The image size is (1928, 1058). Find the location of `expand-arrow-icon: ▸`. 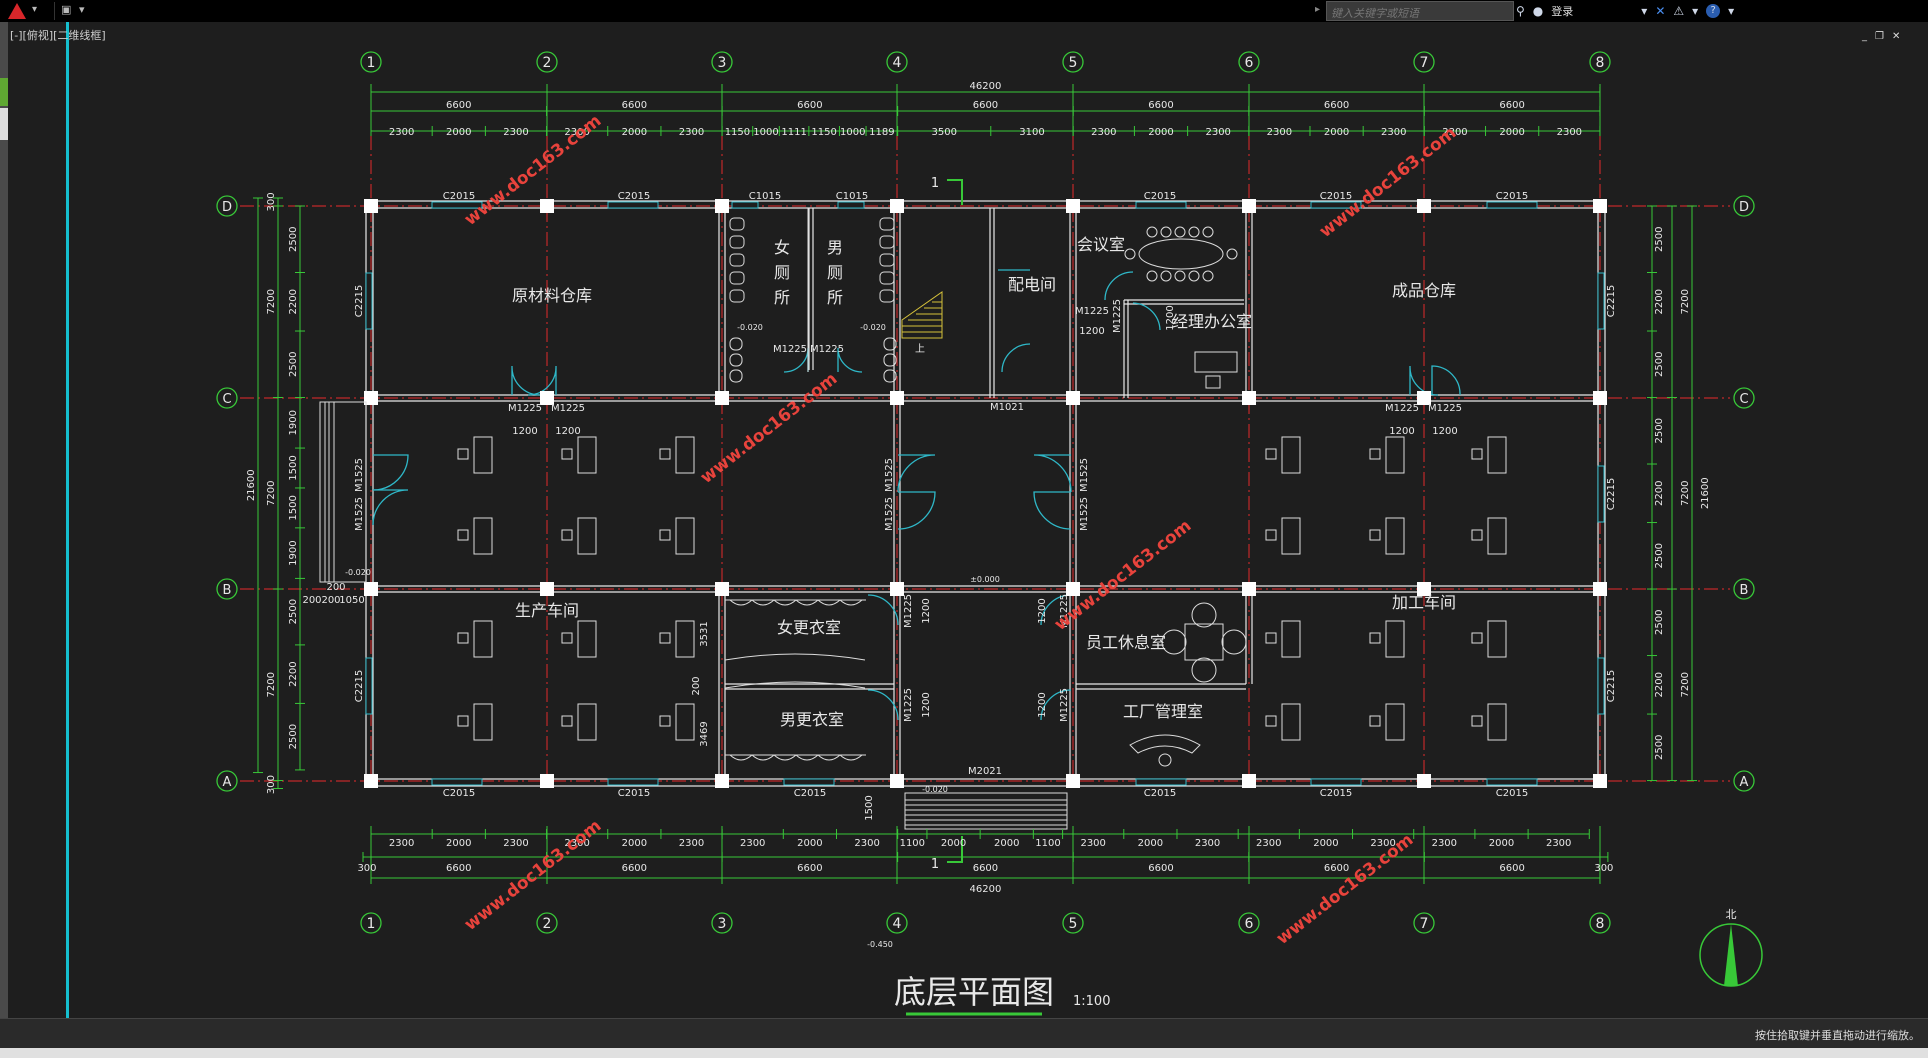

expand-arrow-icon: ▸ is located at coordinates (1317, 9).